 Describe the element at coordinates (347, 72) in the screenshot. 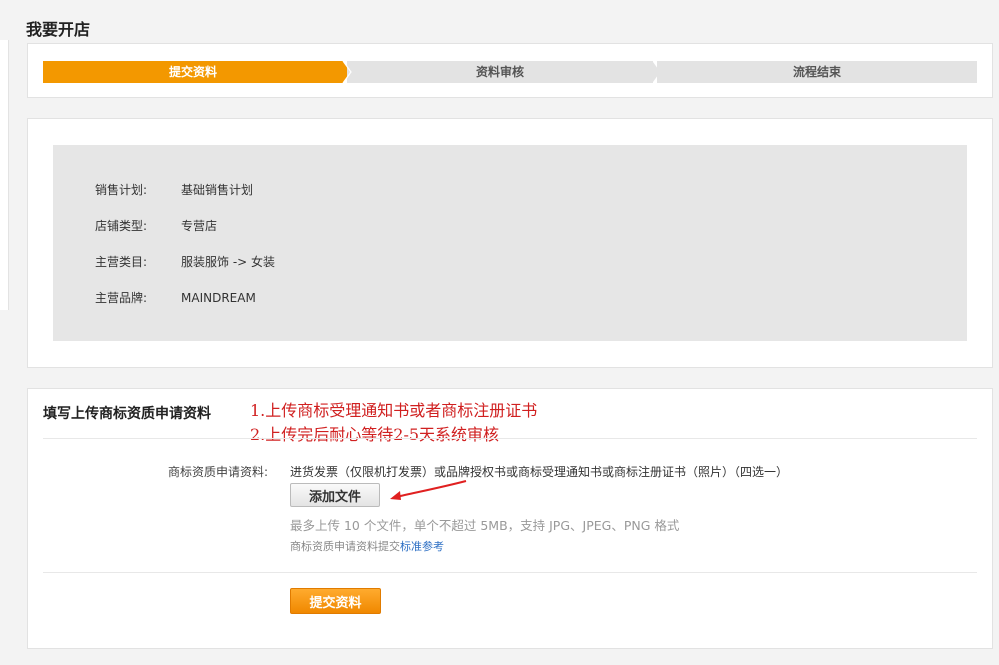

I see `step-divider-icon` at that location.